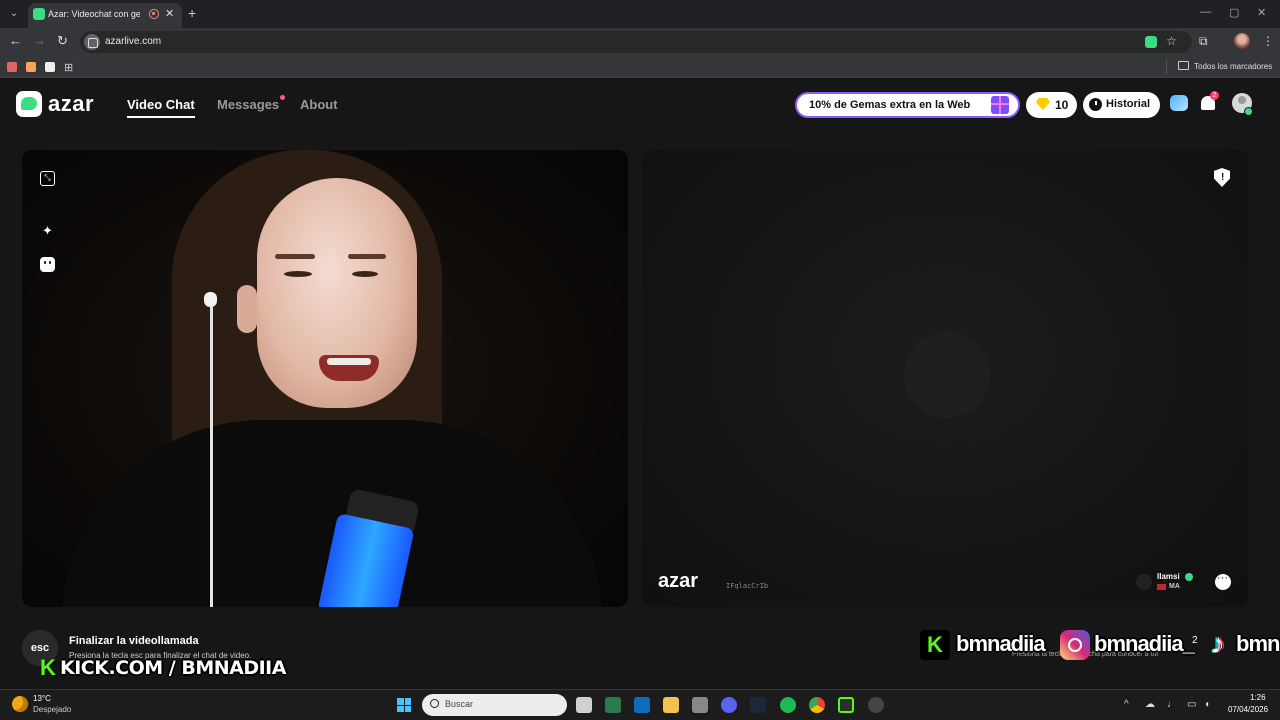 The width and height of the screenshot is (1280, 720). What do you see at coordinates (42, 698) in the screenshot?
I see `weather-temperature: 13°C` at bounding box center [42, 698].